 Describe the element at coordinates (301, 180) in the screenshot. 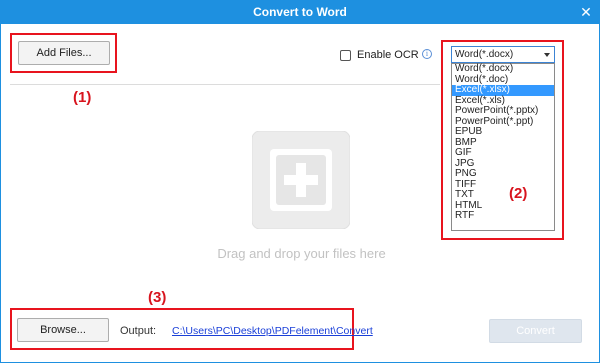

I see `add-file-plus-icon` at that location.